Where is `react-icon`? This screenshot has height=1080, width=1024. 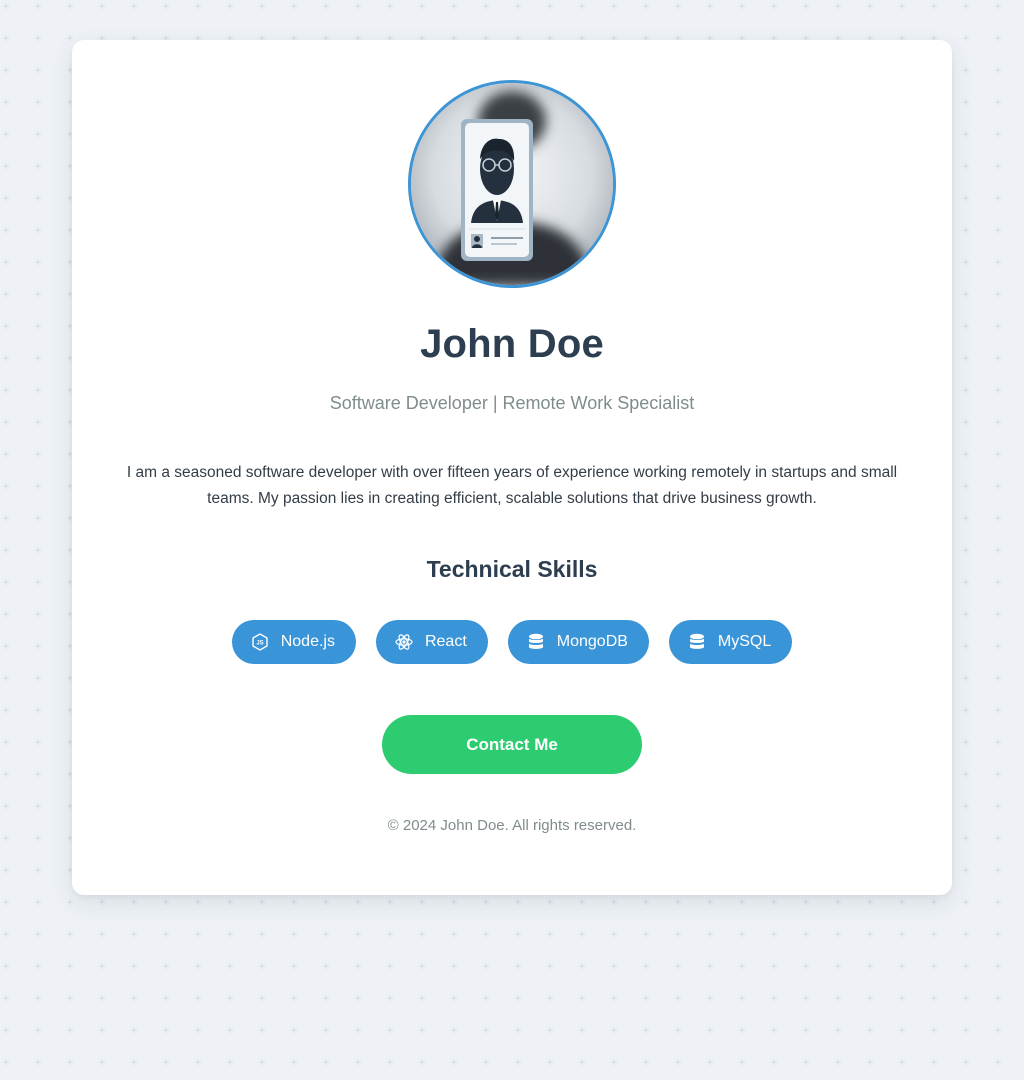 react-icon is located at coordinates (404, 642).